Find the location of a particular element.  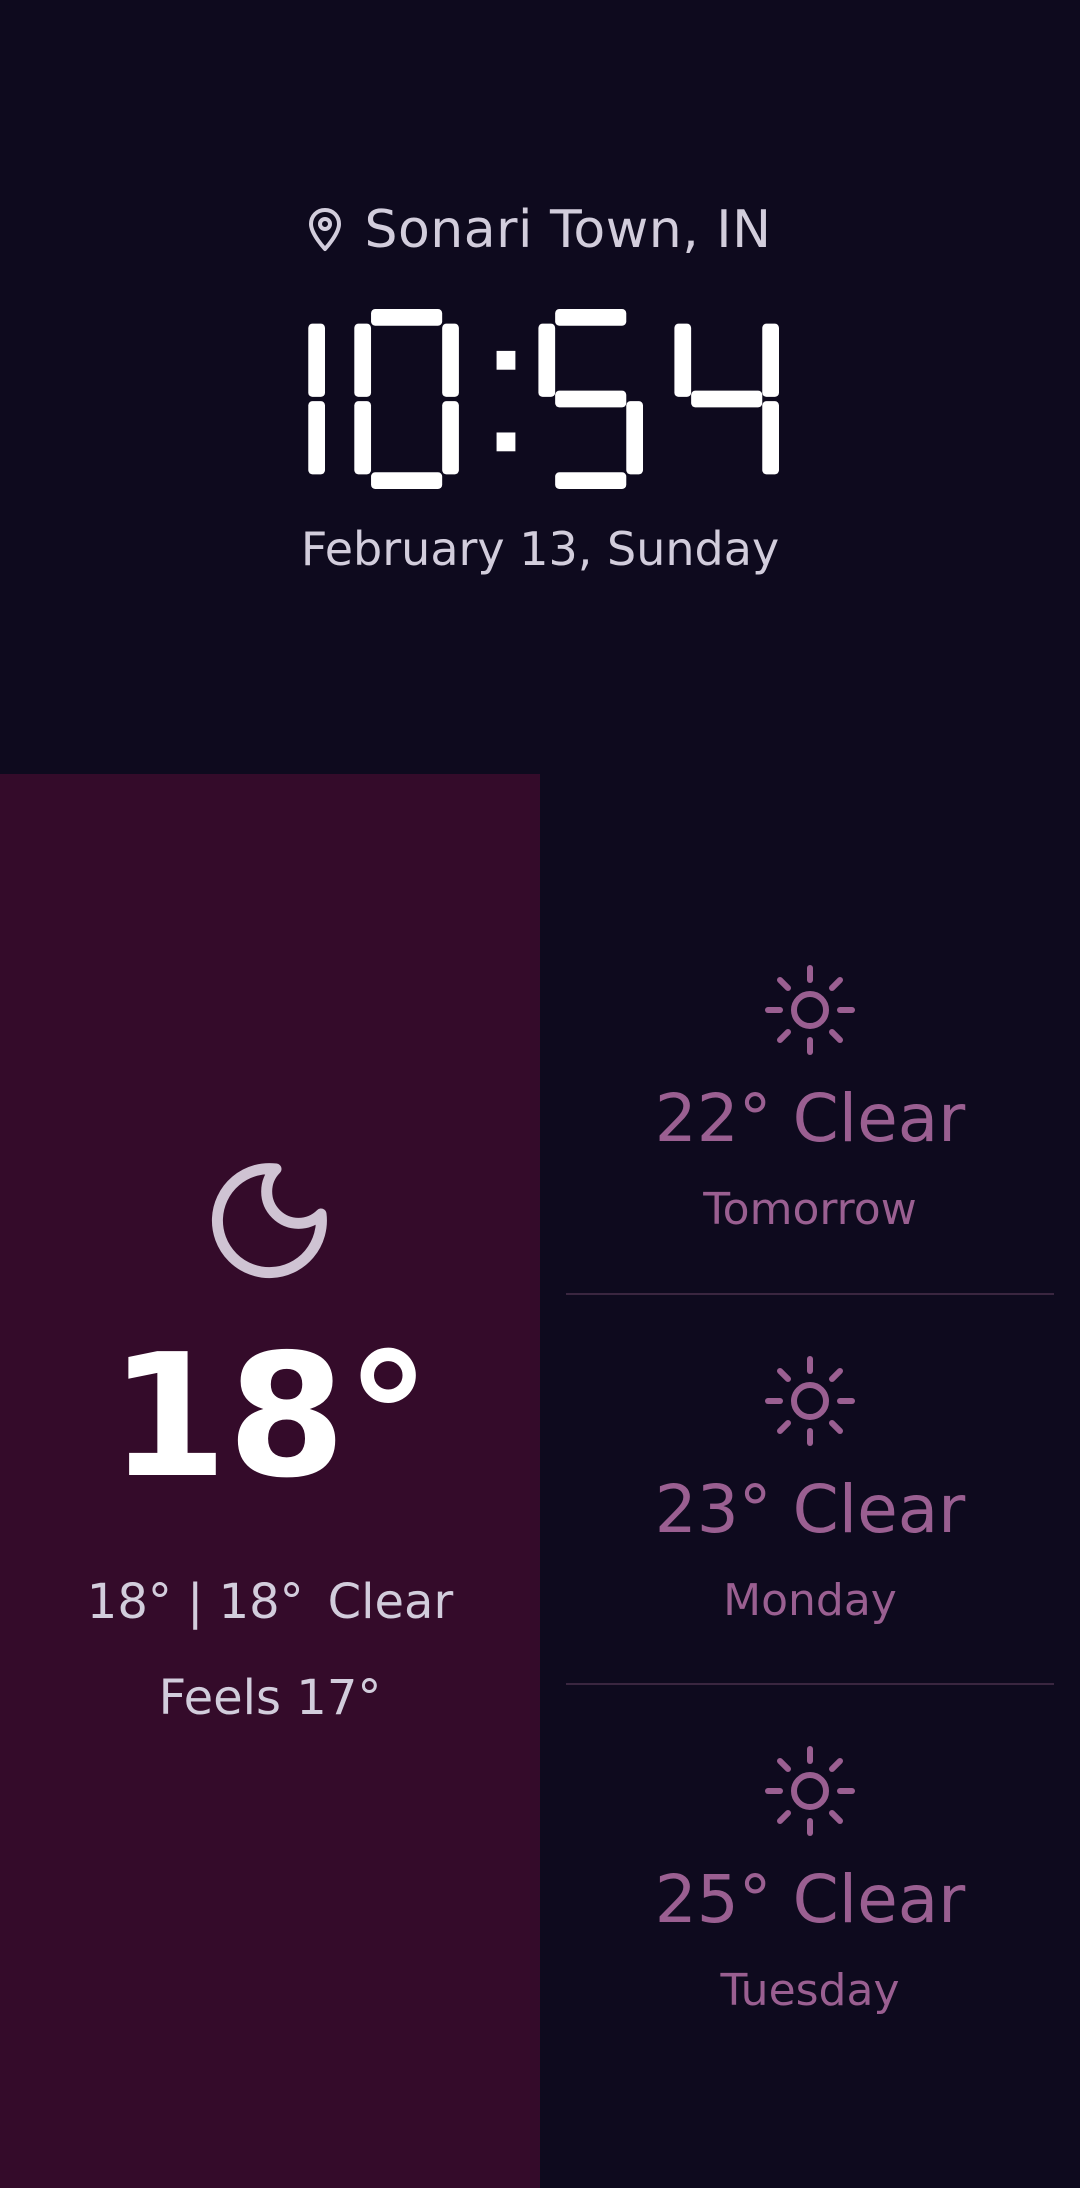

current-condition: Clear is located at coordinates (390, 1602).